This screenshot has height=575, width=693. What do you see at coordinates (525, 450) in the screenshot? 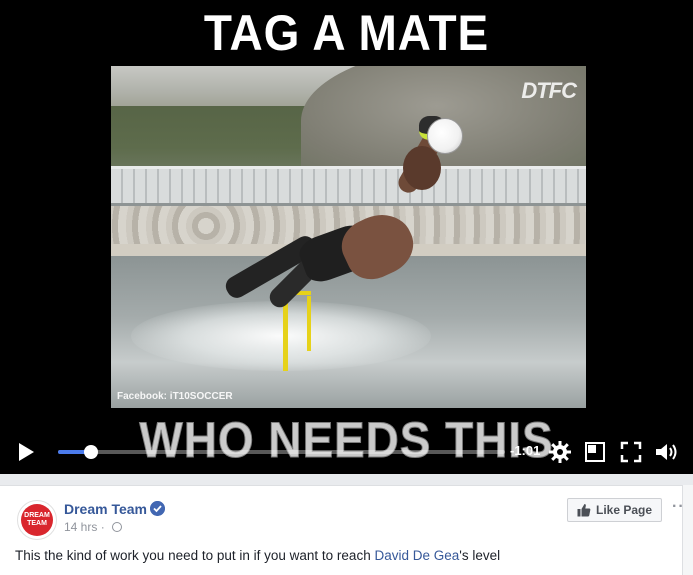
I see `time-remaining: -1:01` at bounding box center [525, 450].